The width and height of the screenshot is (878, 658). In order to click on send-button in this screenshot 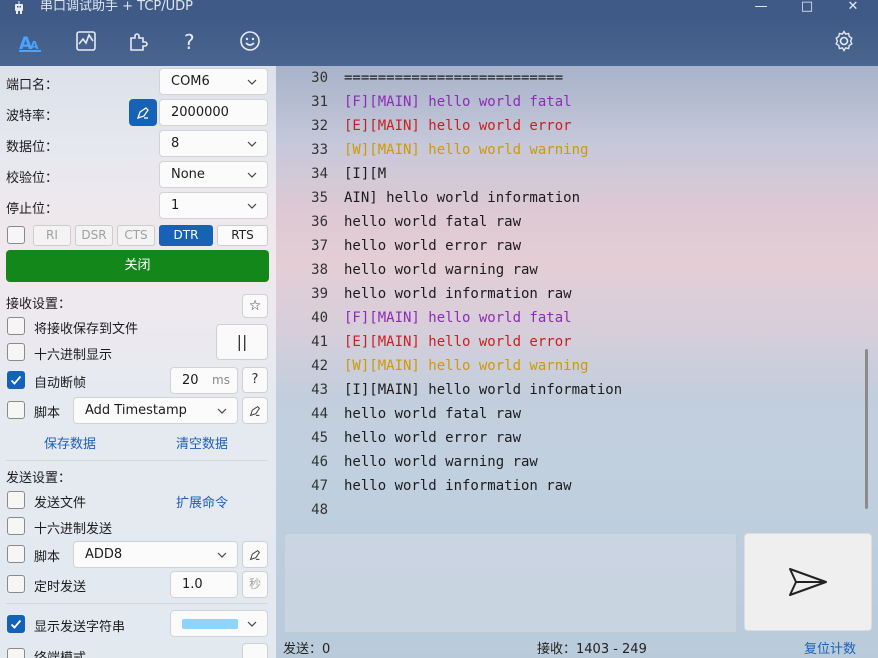, I will do `click(808, 582)`.